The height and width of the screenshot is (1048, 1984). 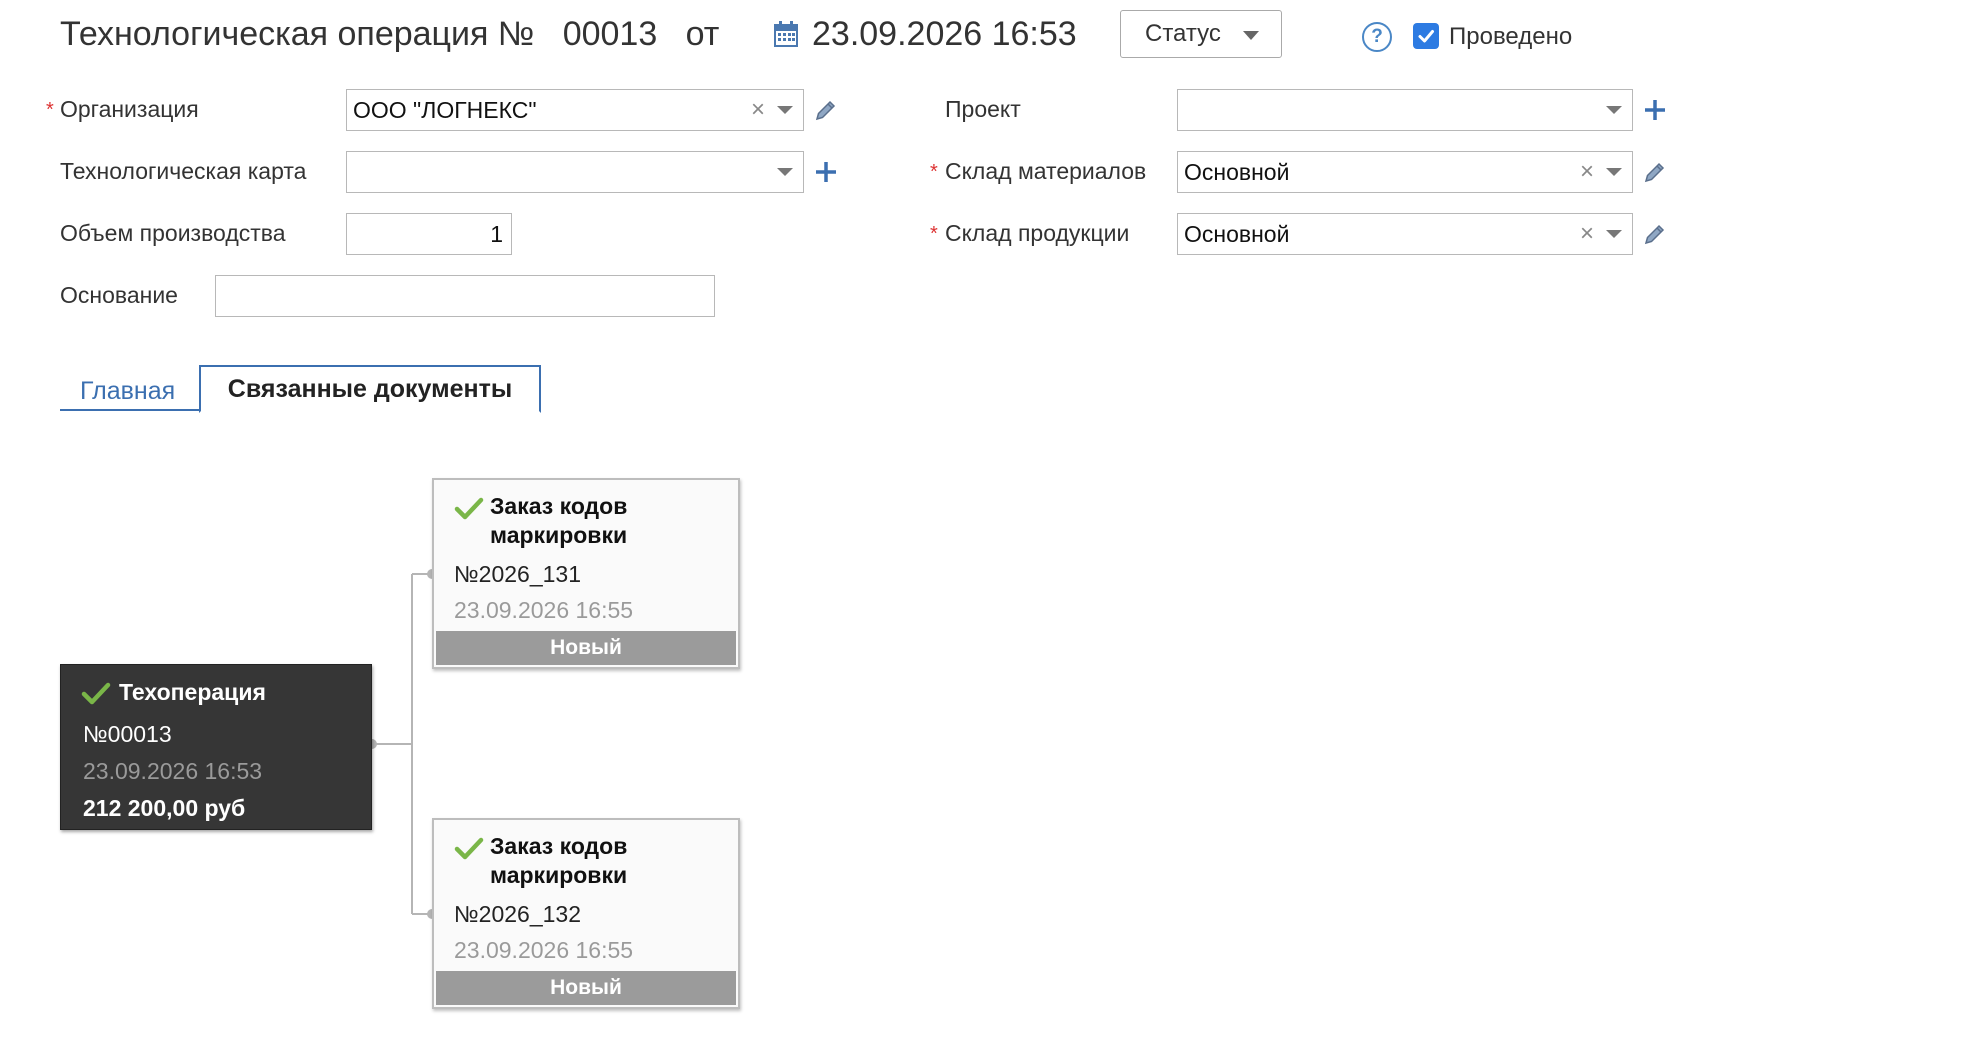 I want to click on organization-label: Организация, so click(x=129, y=109).